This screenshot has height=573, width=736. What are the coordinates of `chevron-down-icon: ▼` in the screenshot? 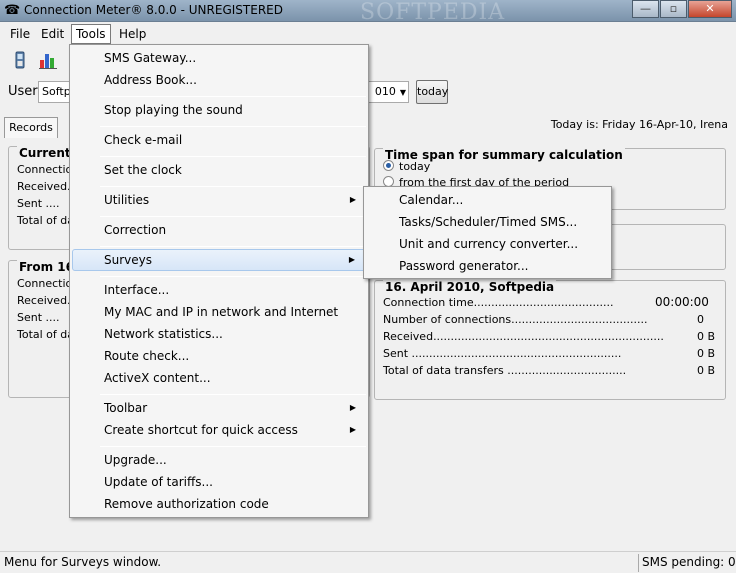 It's located at (403, 92).